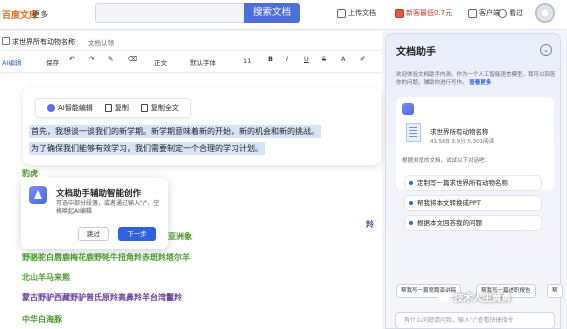  Describe the element at coordinates (555, 291) in the screenshot. I see `quick-prompt-chip: 帮` at that location.